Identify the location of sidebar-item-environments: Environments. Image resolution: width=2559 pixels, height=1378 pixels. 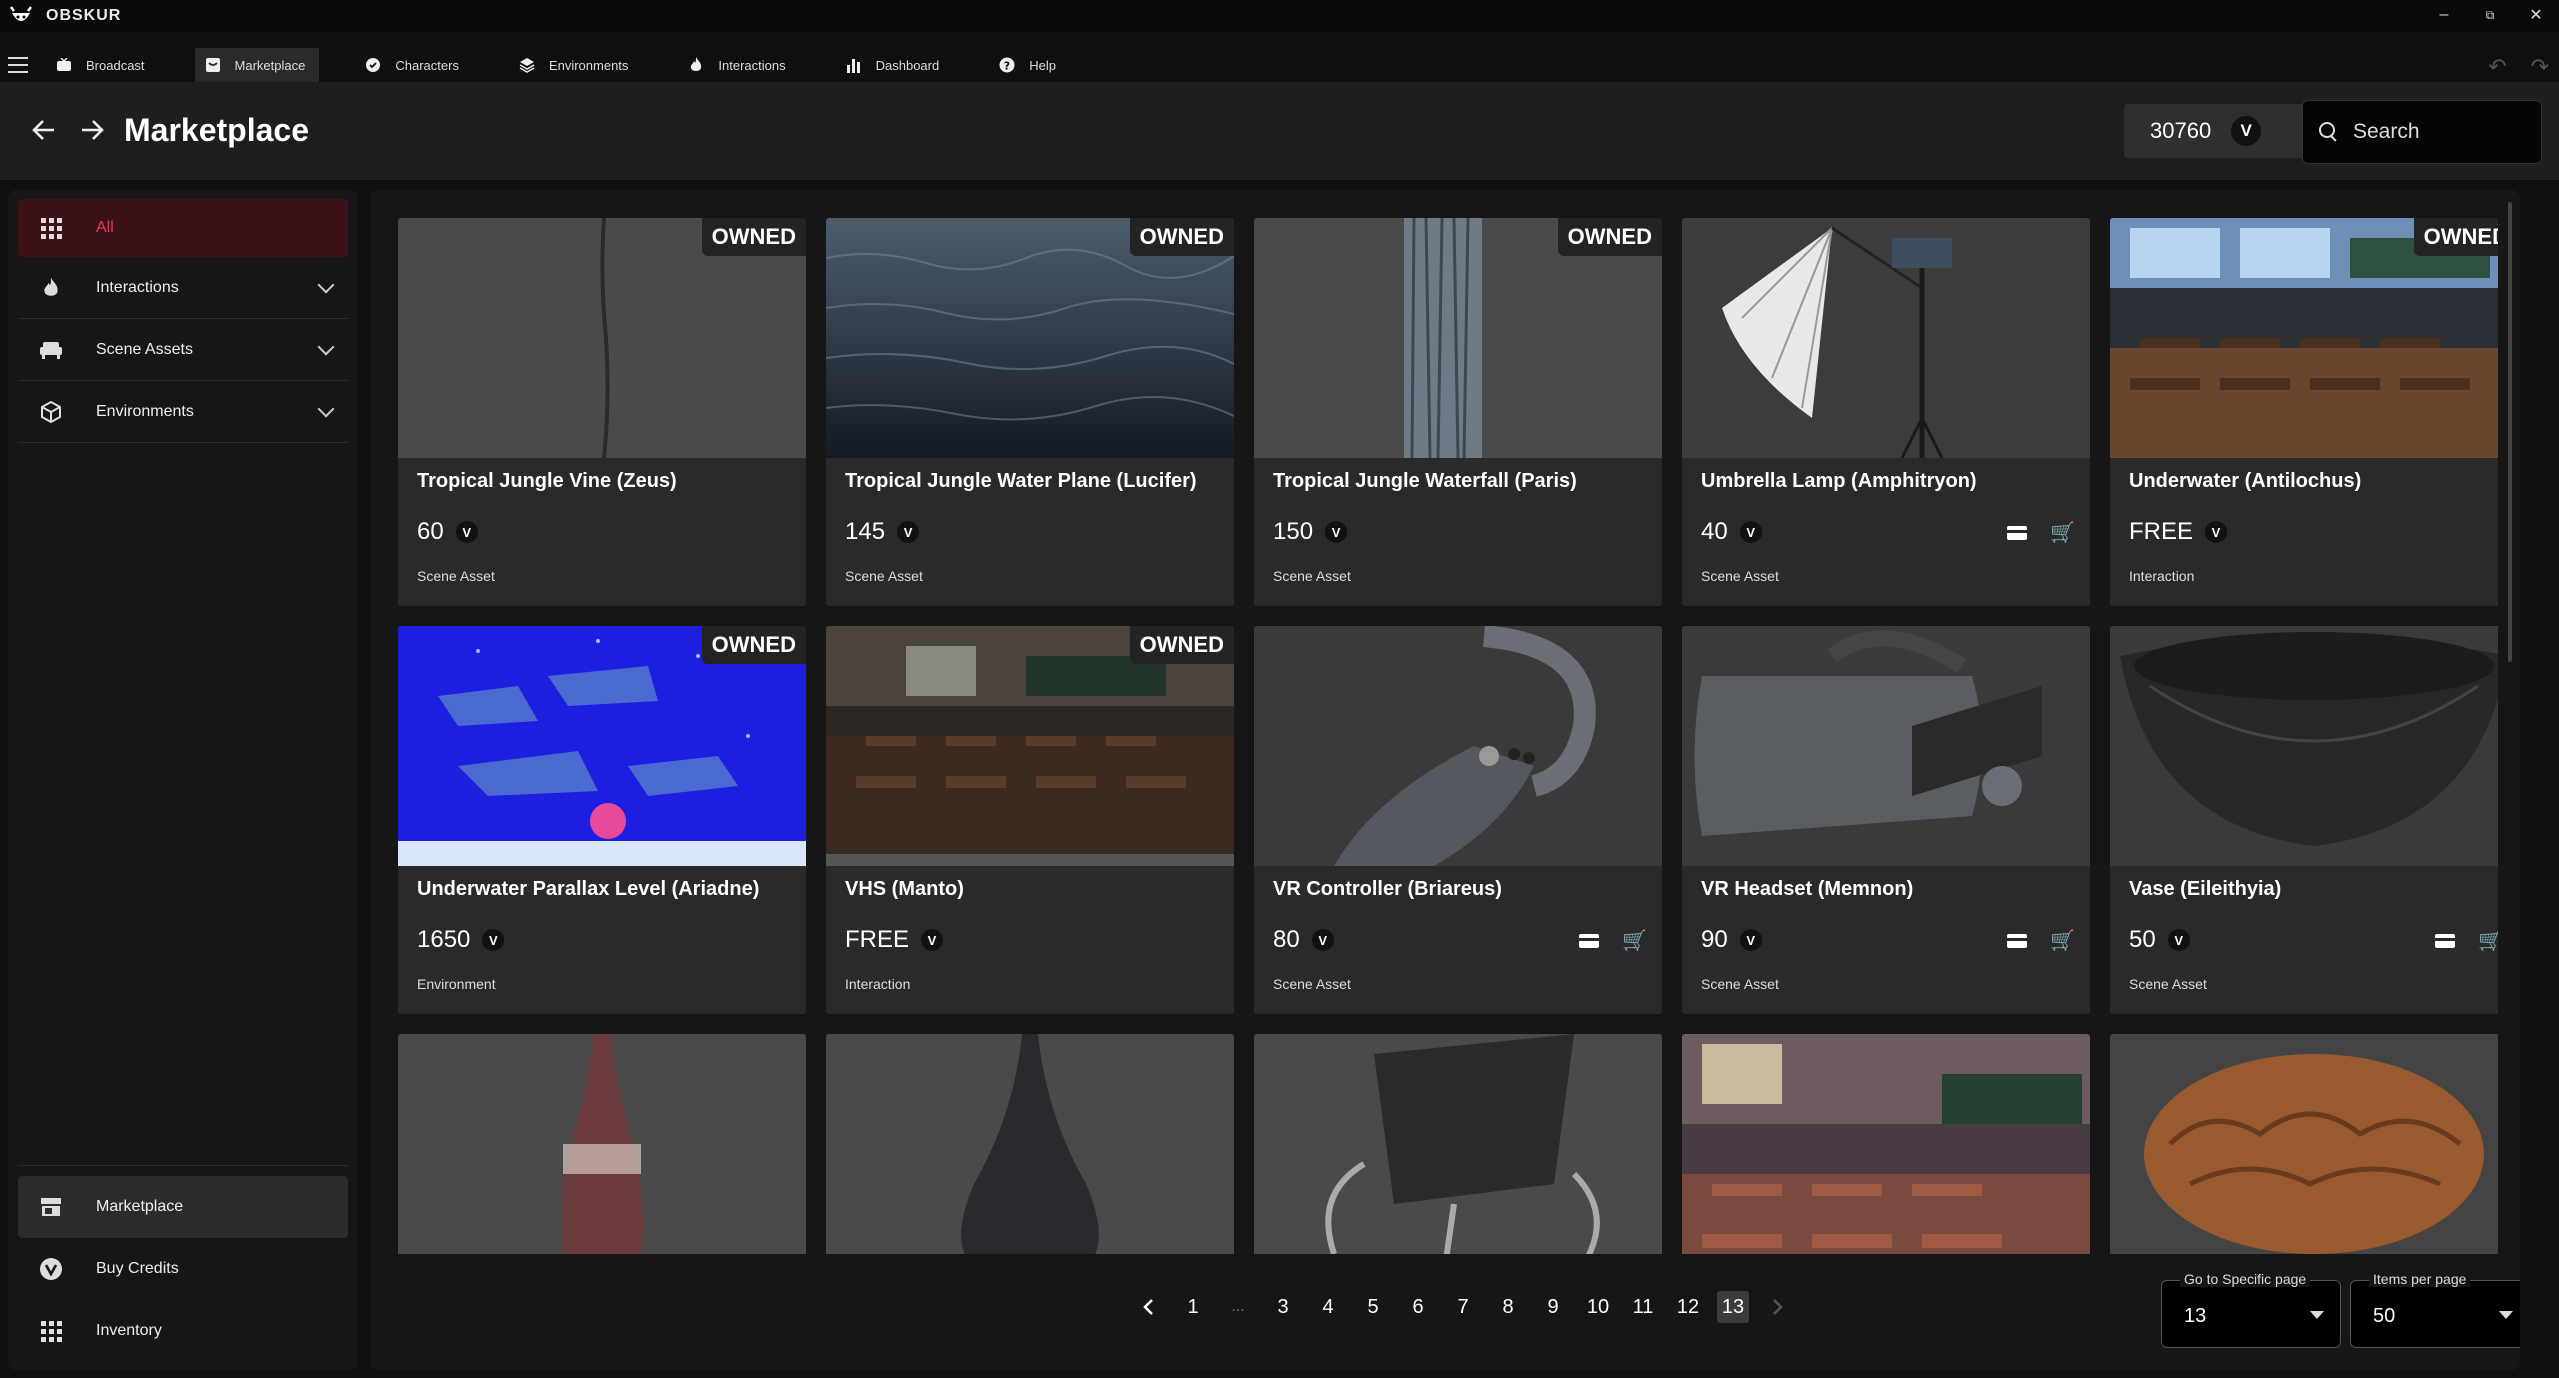
(183, 412).